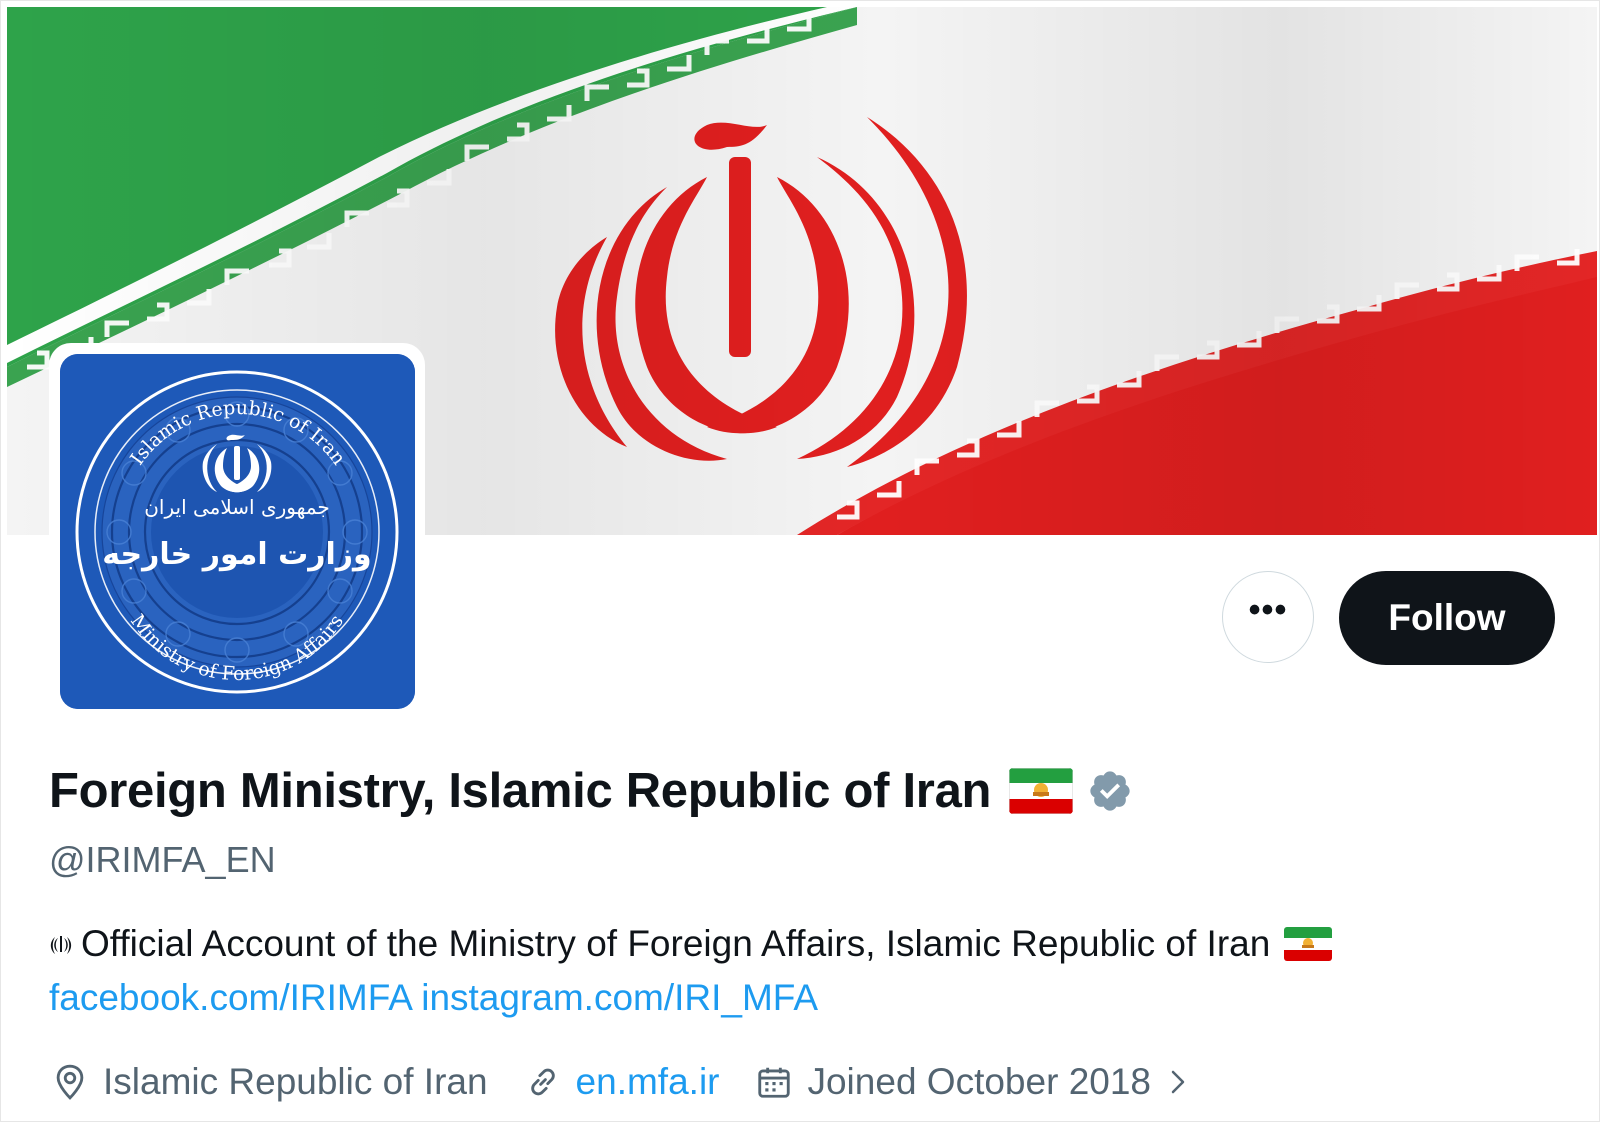  What do you see at coordinates (61, 945) in the screenshot?
I see `iran-emblem-icon` at bounding box center [61, 945].